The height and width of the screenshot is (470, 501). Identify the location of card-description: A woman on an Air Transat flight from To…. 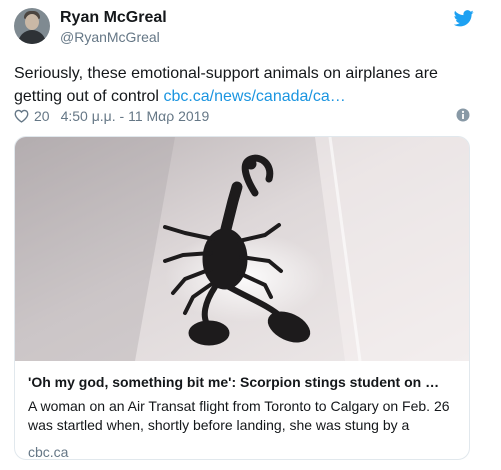
(239, 415).